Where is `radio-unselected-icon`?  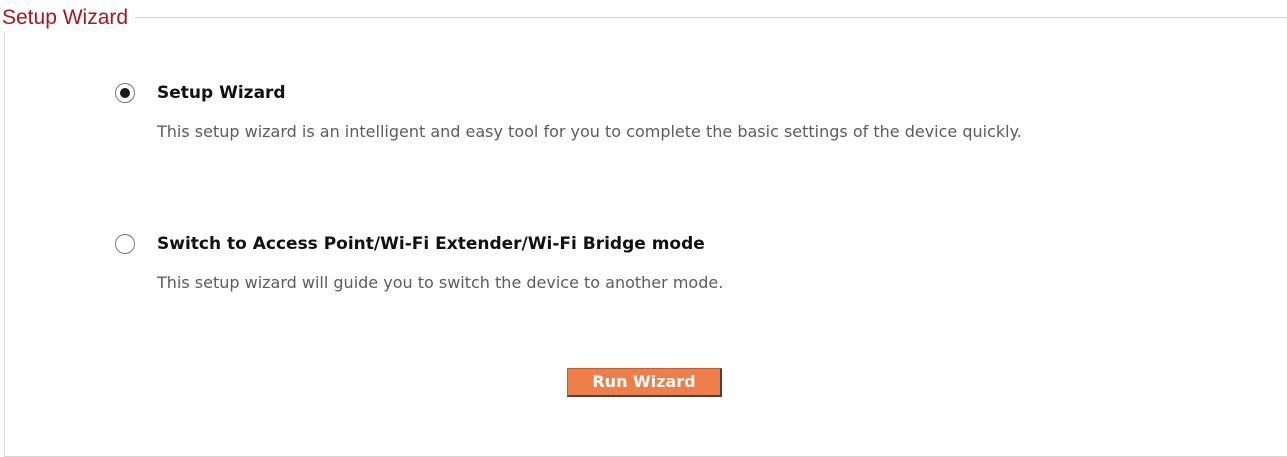 radio-unselected-icon is located at coordinates (125, 244).